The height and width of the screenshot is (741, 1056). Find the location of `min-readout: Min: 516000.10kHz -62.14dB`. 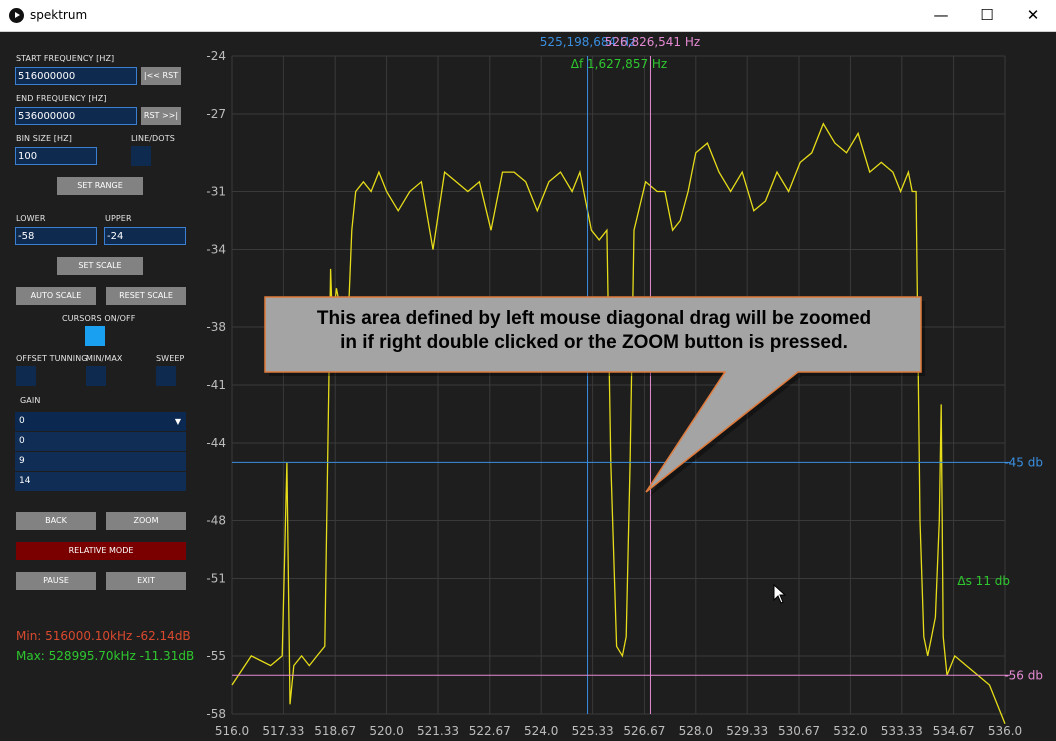

min-readout: Min: 516000.10kHz -62.14dB is located at coordinates (103, 636).